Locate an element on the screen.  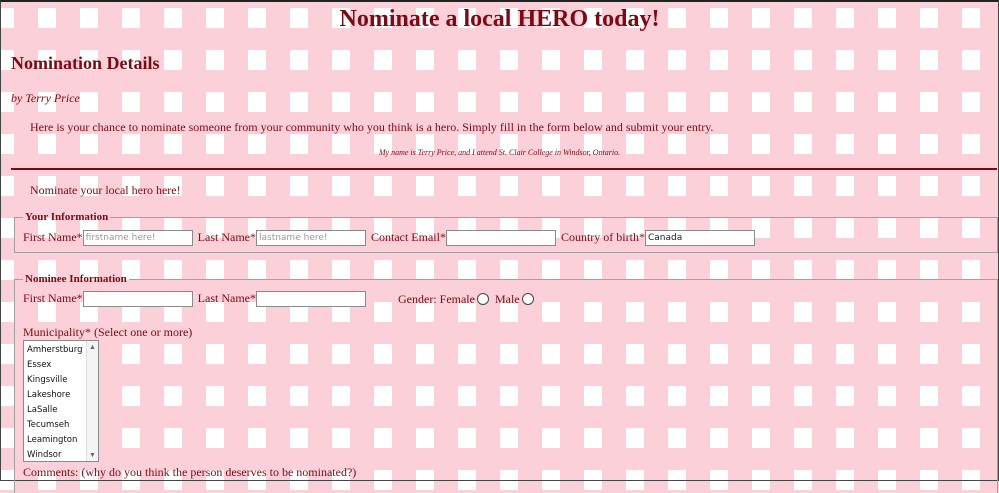
country-of-birth-label: Country of birth* is located at coordinates (602, 237).